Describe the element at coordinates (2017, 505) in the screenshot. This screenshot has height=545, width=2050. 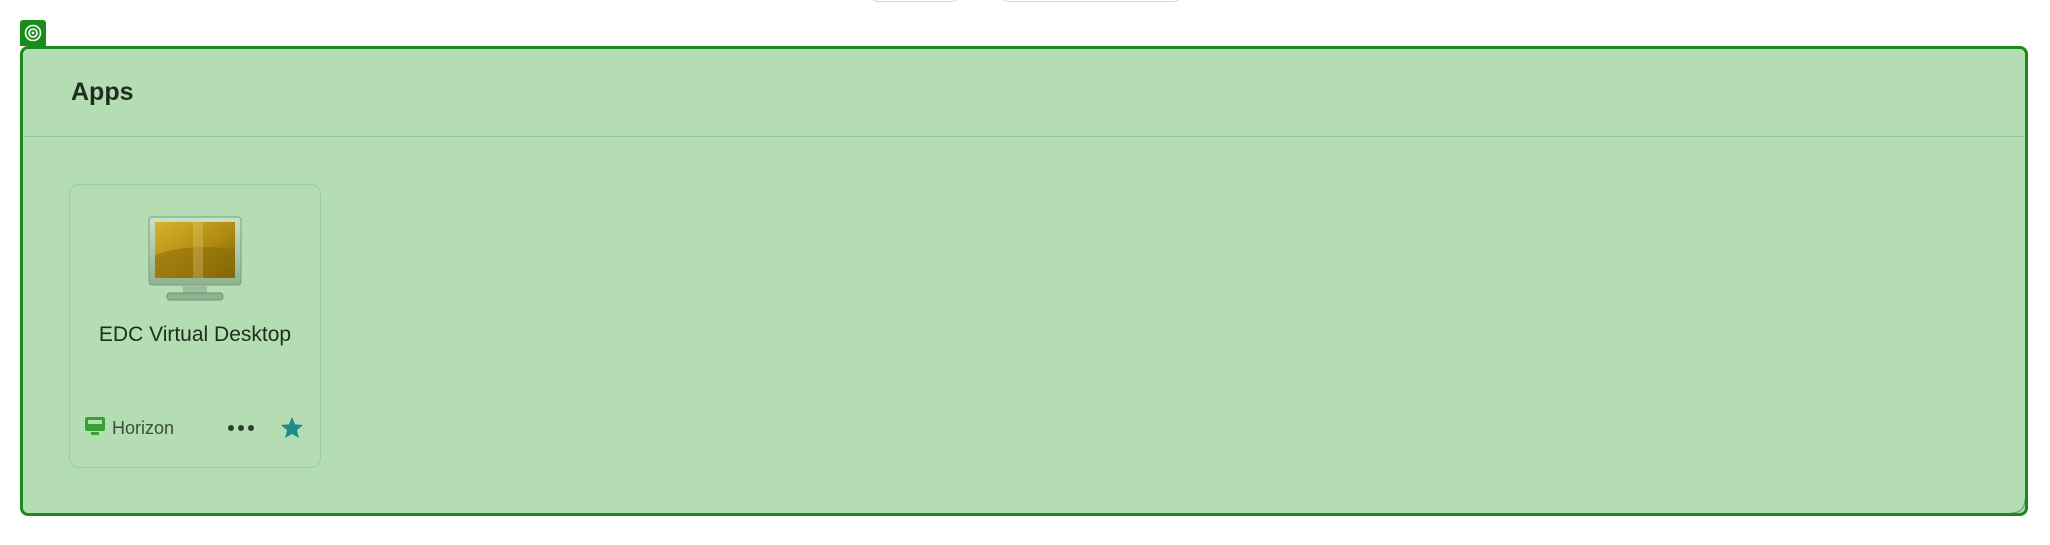
I see `resize-corner-icon` at that location.